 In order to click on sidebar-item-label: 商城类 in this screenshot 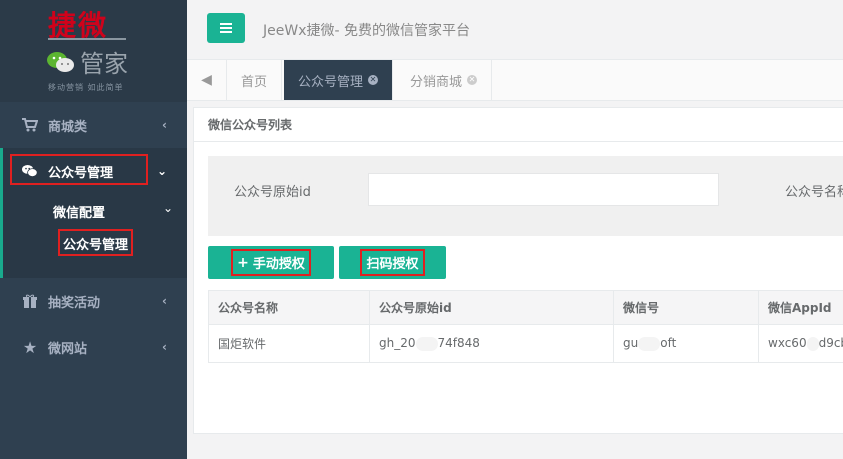, I will do `click(68, 127)`.